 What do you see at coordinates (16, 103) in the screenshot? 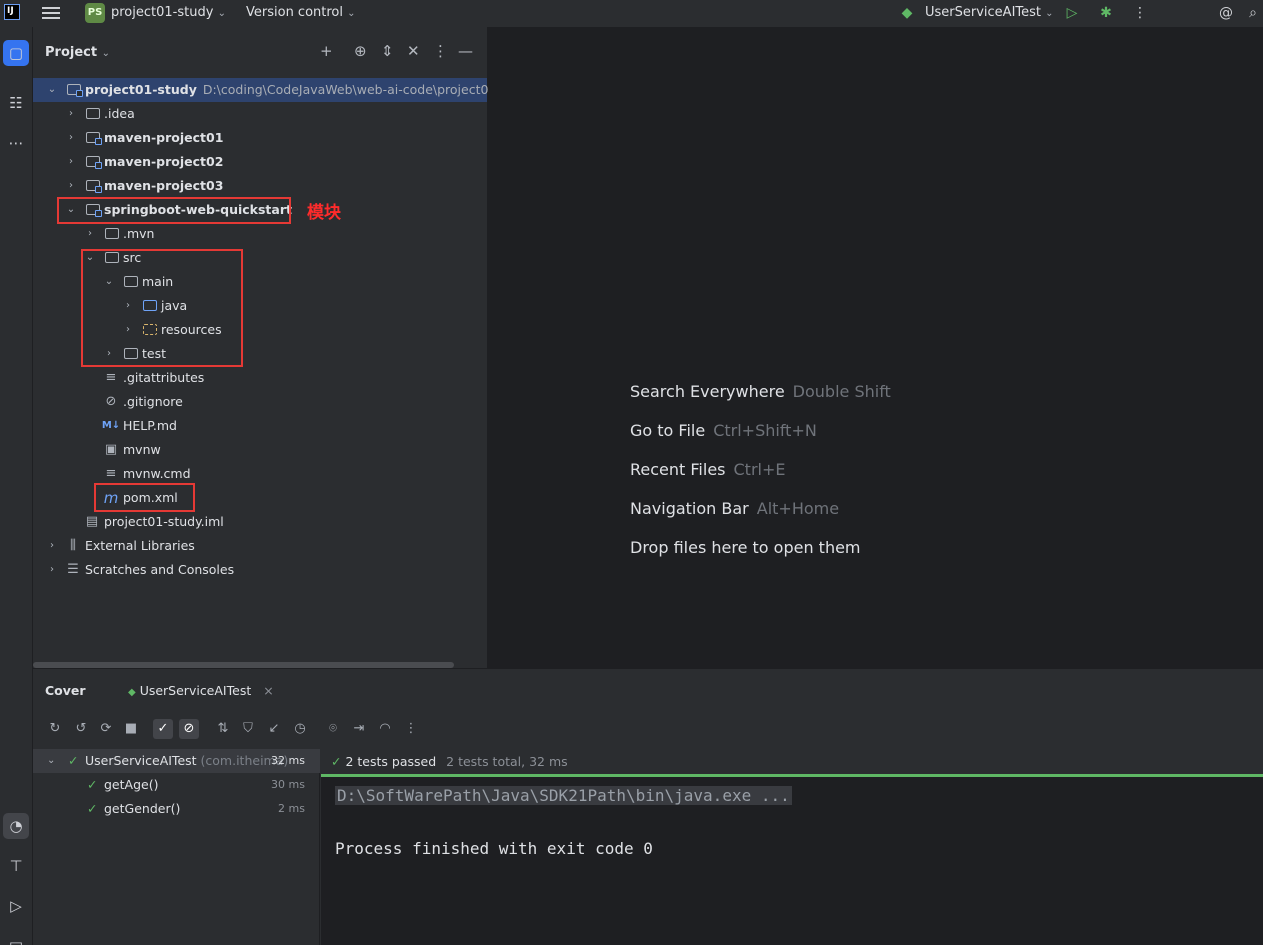
I see `structure-tool-icon: ☷` at bounding box center [16, 103].